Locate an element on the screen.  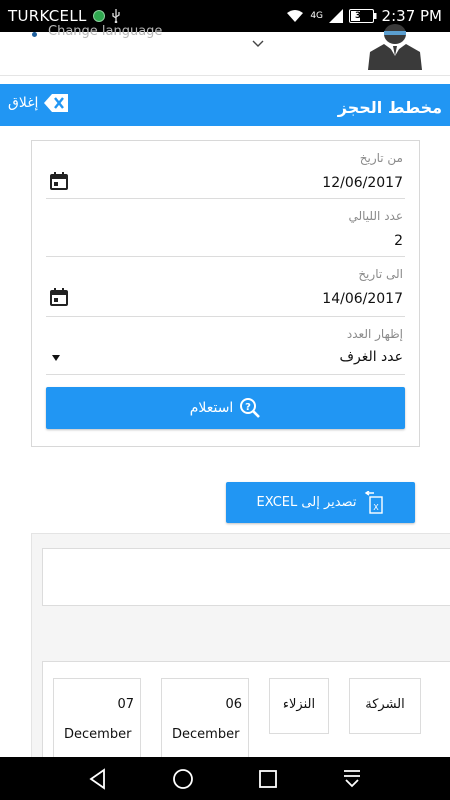
display-count-select: إظهار العدد عدد الغرف is located at coordinates (225, 349).